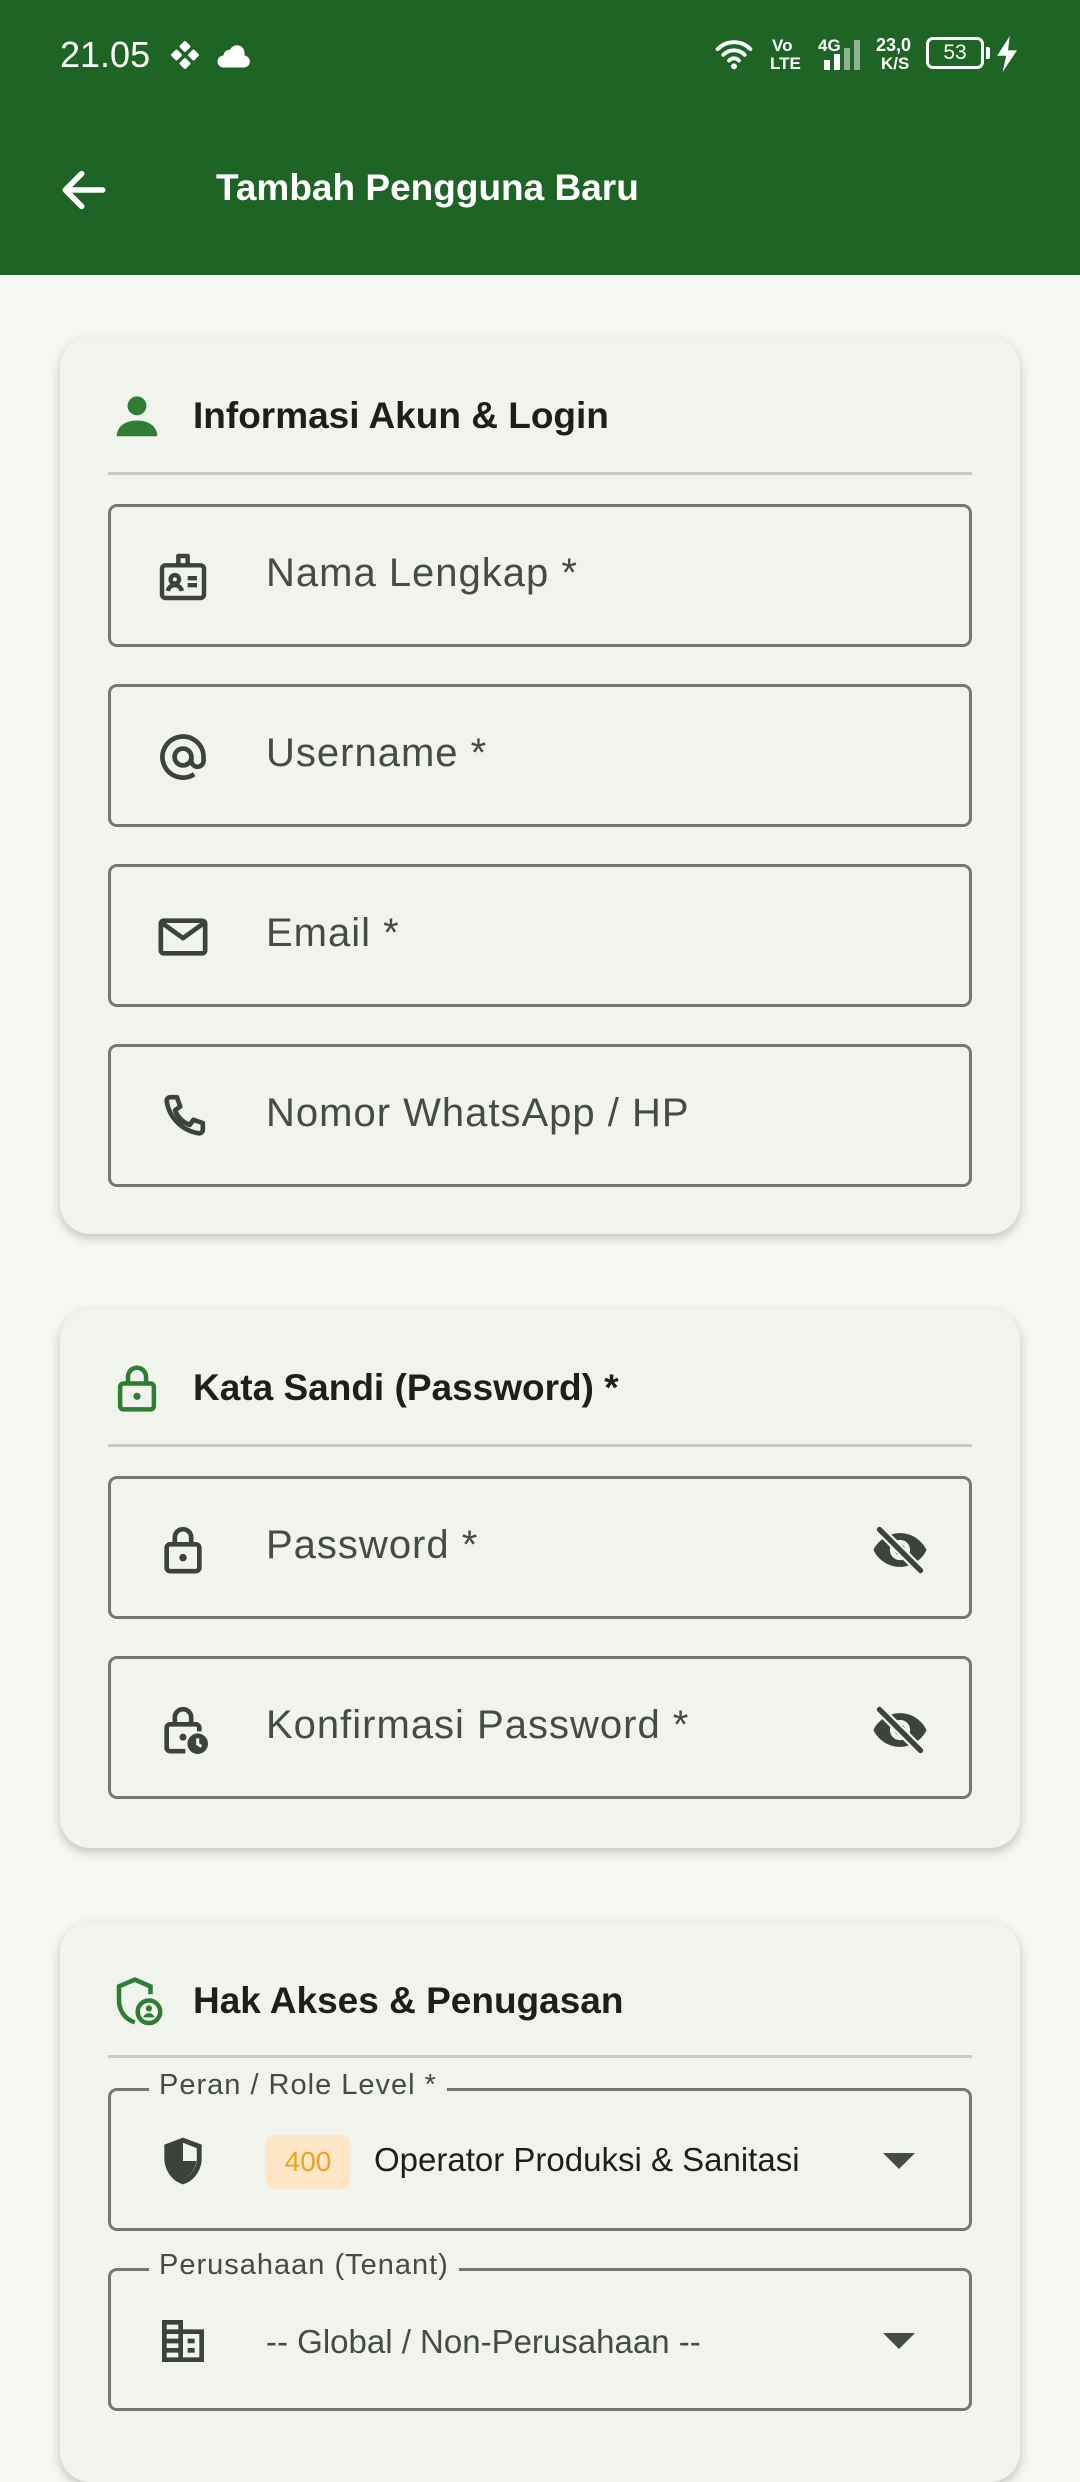 Image resolution: width=1080 pixels, height=2482 pixels. Describe the element at coordinates (183, 757) in the screenshot. I see `at-icon` at that location.